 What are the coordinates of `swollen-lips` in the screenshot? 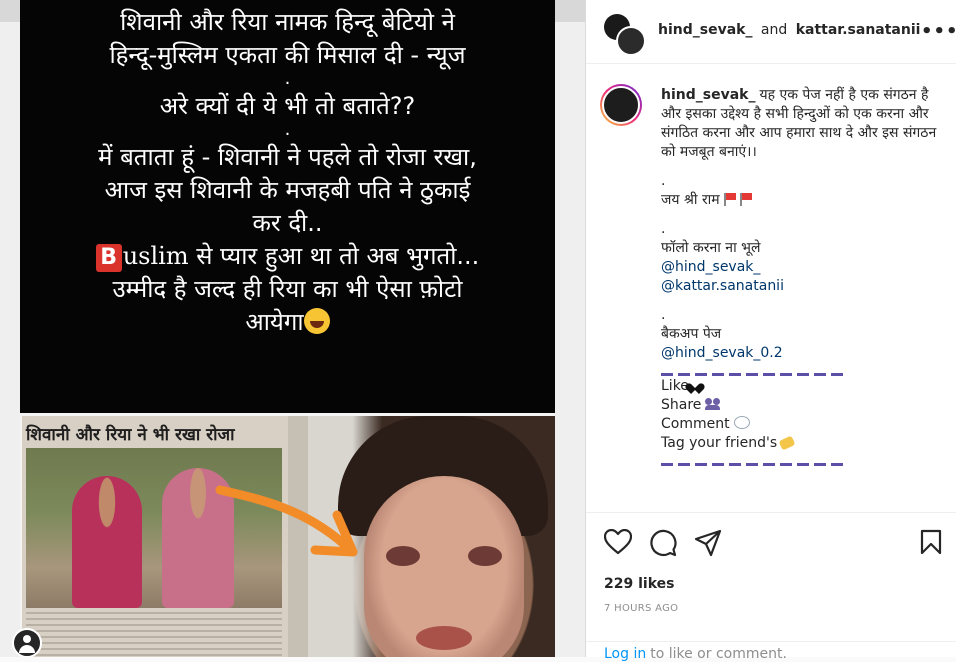 It's located at (444, 638).